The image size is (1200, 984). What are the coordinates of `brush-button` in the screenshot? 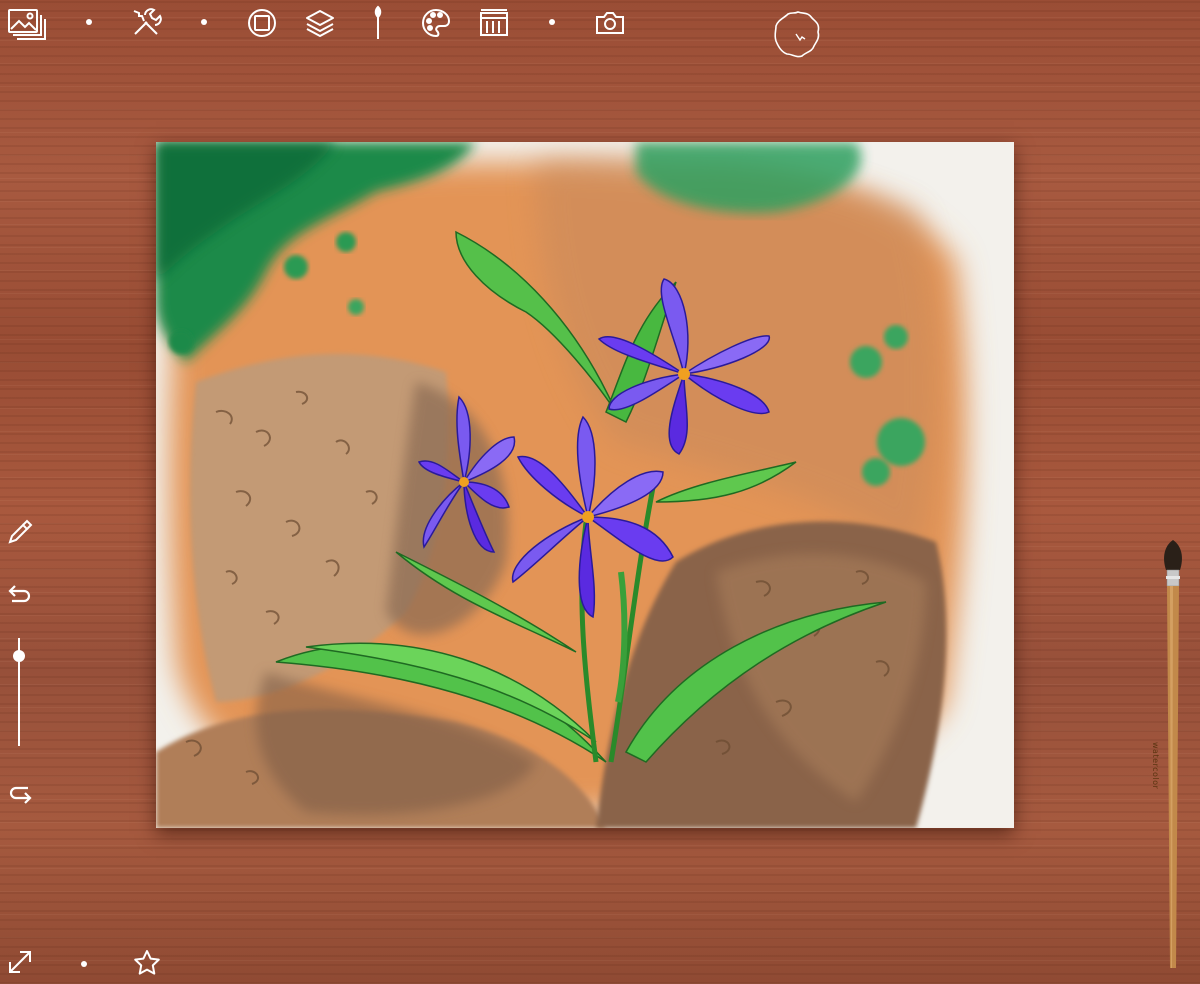 It's located at (378, 23).